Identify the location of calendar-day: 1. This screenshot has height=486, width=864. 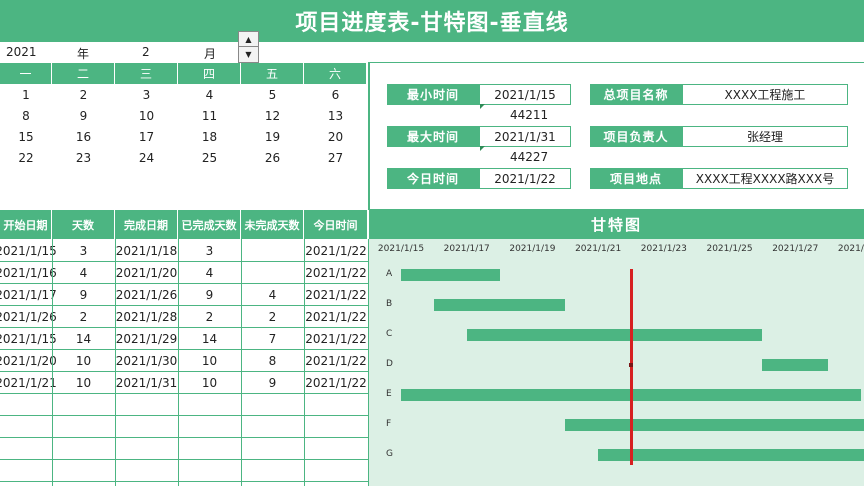
(26, 94).